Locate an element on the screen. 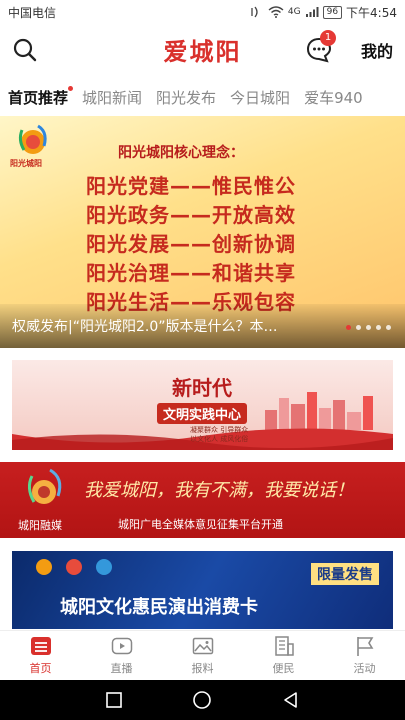 The width and height of the screenshot is (405, 720). nav-label: 首页 is located at coordinates (40, 668).